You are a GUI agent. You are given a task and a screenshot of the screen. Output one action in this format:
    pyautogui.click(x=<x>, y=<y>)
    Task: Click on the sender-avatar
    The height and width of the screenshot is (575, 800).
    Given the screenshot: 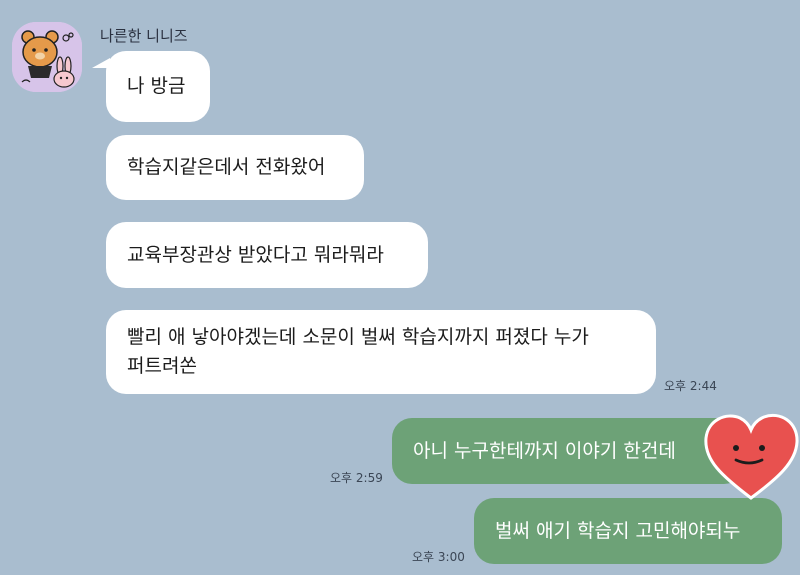 What is the action you would take?
    pyautogui.click(x=47, y=57)
    